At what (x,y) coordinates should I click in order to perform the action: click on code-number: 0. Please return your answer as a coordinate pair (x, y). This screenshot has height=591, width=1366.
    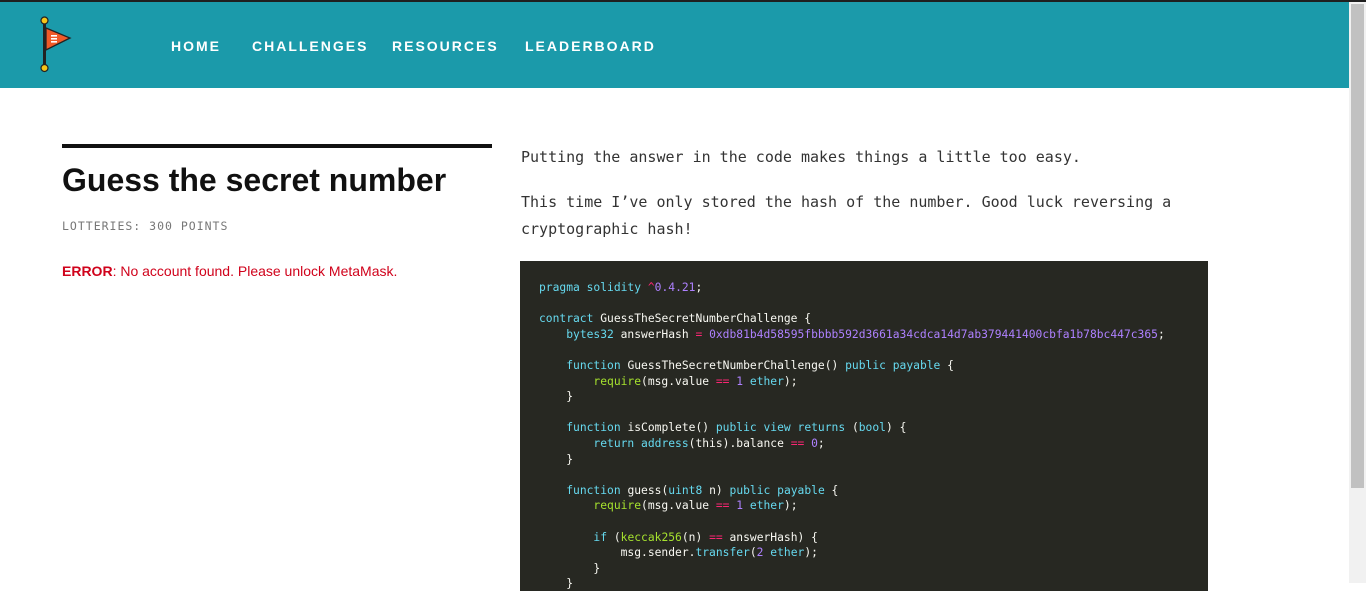
    Looking at the image, I should click on (814, 443).